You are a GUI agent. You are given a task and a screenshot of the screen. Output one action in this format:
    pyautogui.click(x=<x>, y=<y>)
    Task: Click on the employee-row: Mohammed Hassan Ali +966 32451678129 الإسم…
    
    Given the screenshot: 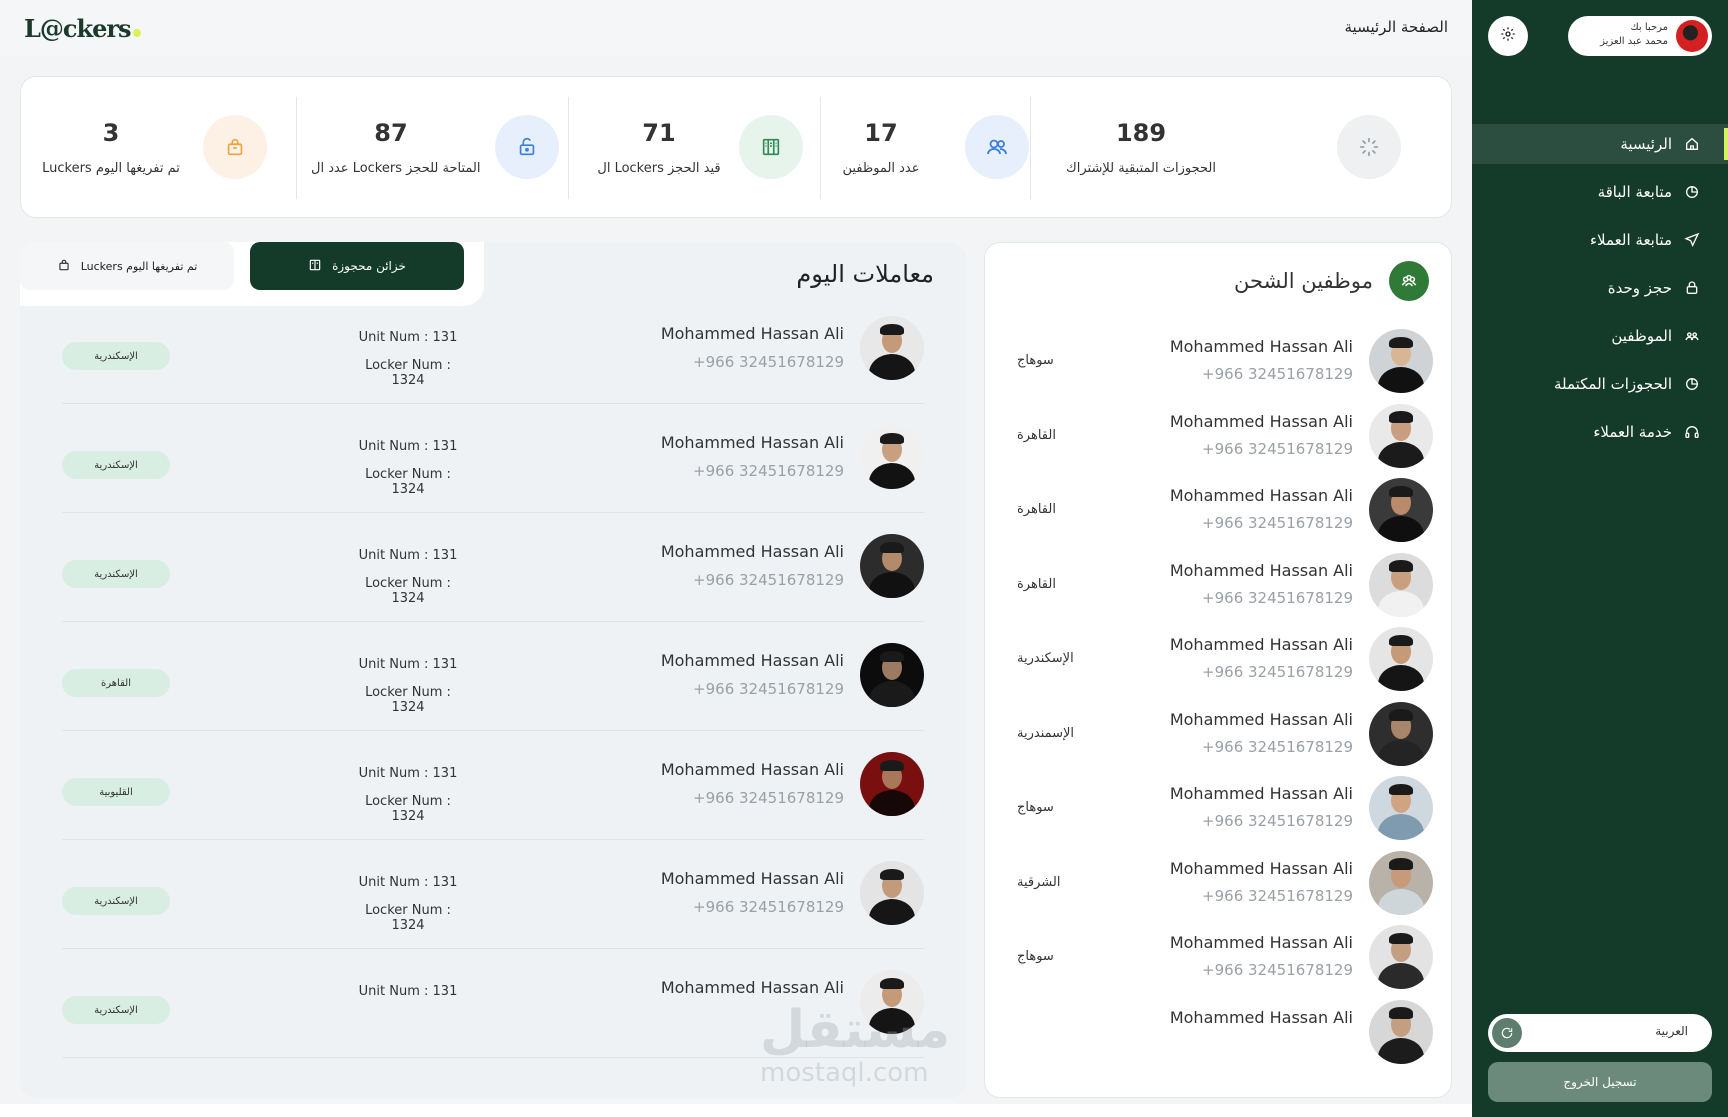 What is the action you would take?
    pyautogui.click(x=1218, y=737)
    